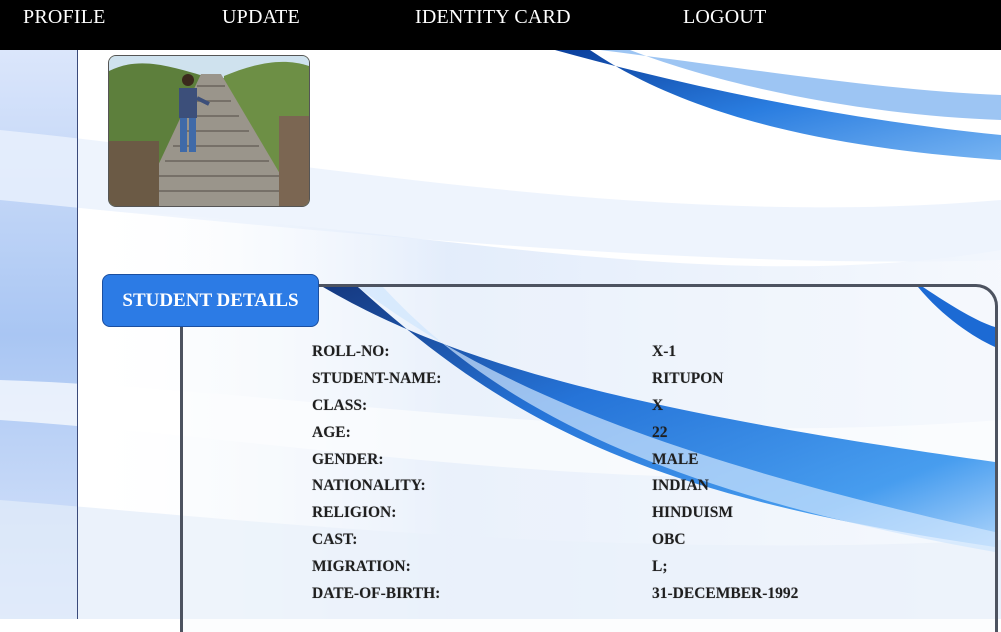  Describe the element at coordinates (725, 594) in the screenshot. I see `detail-value: 31-DECEMBER-1992` at that location.